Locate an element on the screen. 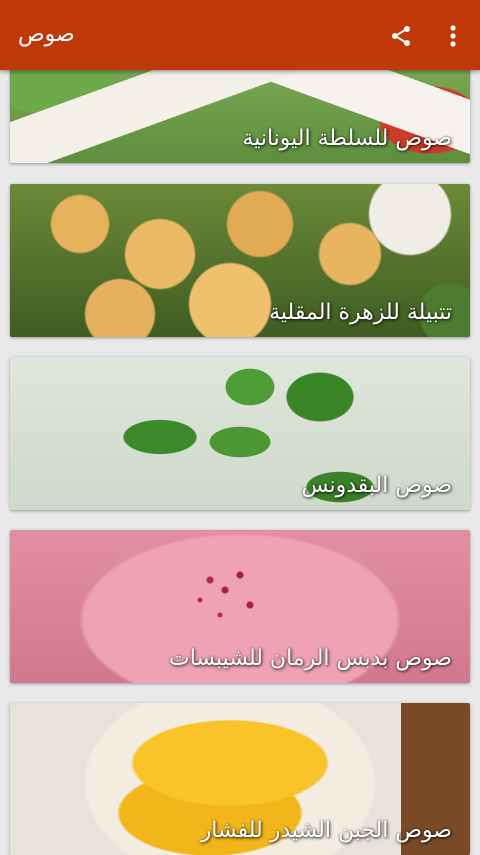 The height and width of the screenshot is (855, 480). recipe-title: صوص الجبن الشيدر للفشار is located at coordinates (326, 830).